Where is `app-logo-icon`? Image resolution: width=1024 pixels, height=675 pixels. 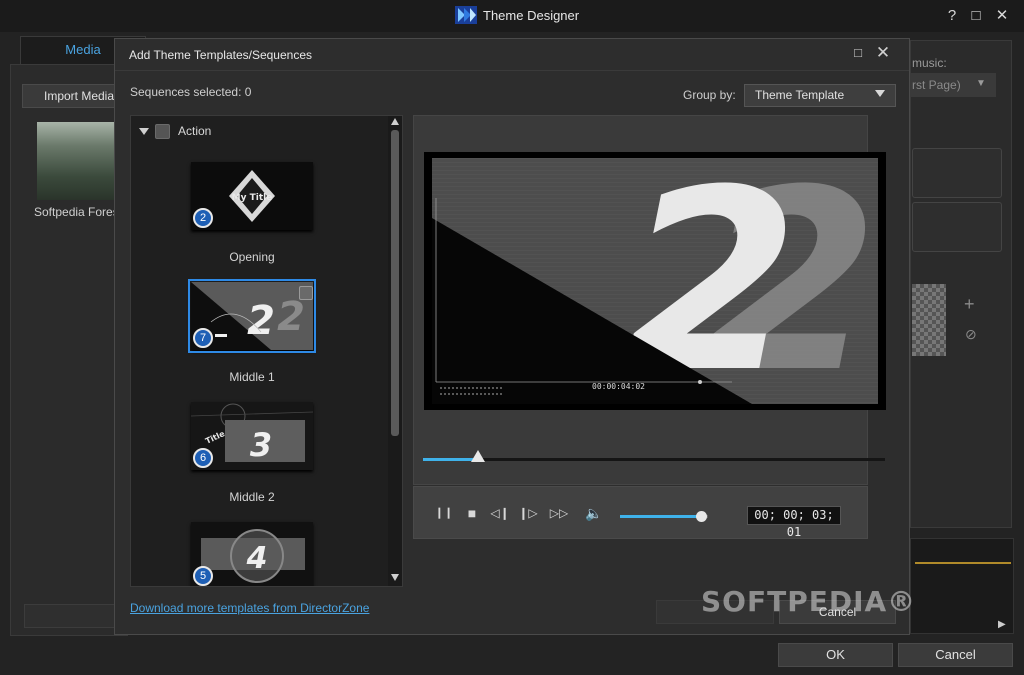
app-logo-icon is located at coordinates (466, 15).